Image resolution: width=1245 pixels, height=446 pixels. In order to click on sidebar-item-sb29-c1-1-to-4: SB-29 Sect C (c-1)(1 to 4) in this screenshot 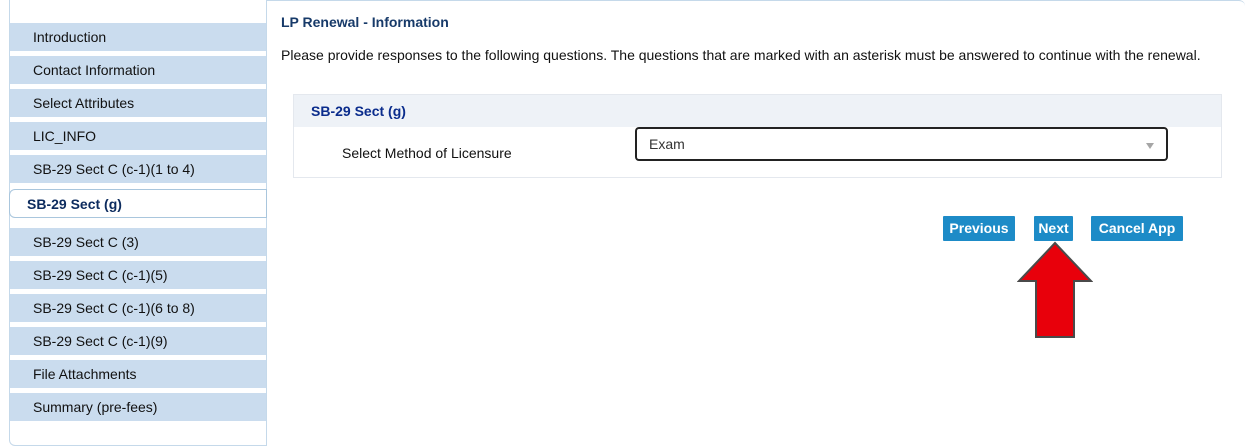, I will do `click(138, 168)`.